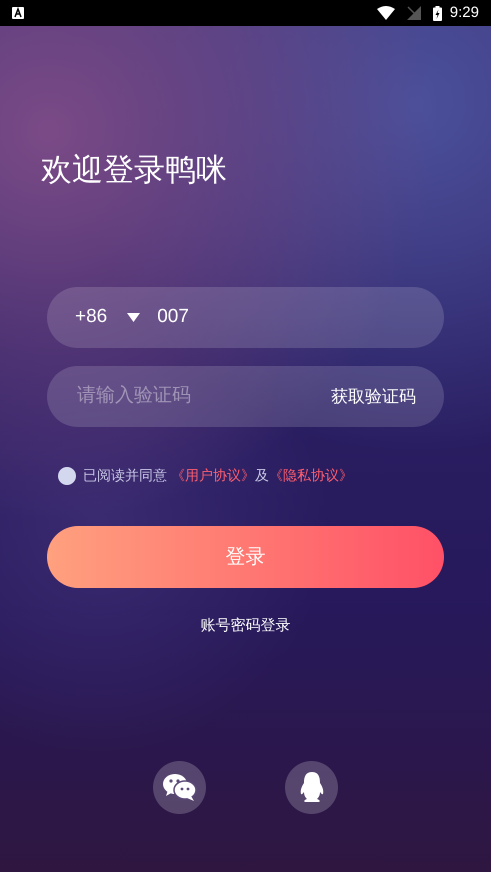 The width and height of the screenshot is (491, 872). Describe the element at coordinates (179, 787) in the screenshot. I see `wechat-icon` at that location.